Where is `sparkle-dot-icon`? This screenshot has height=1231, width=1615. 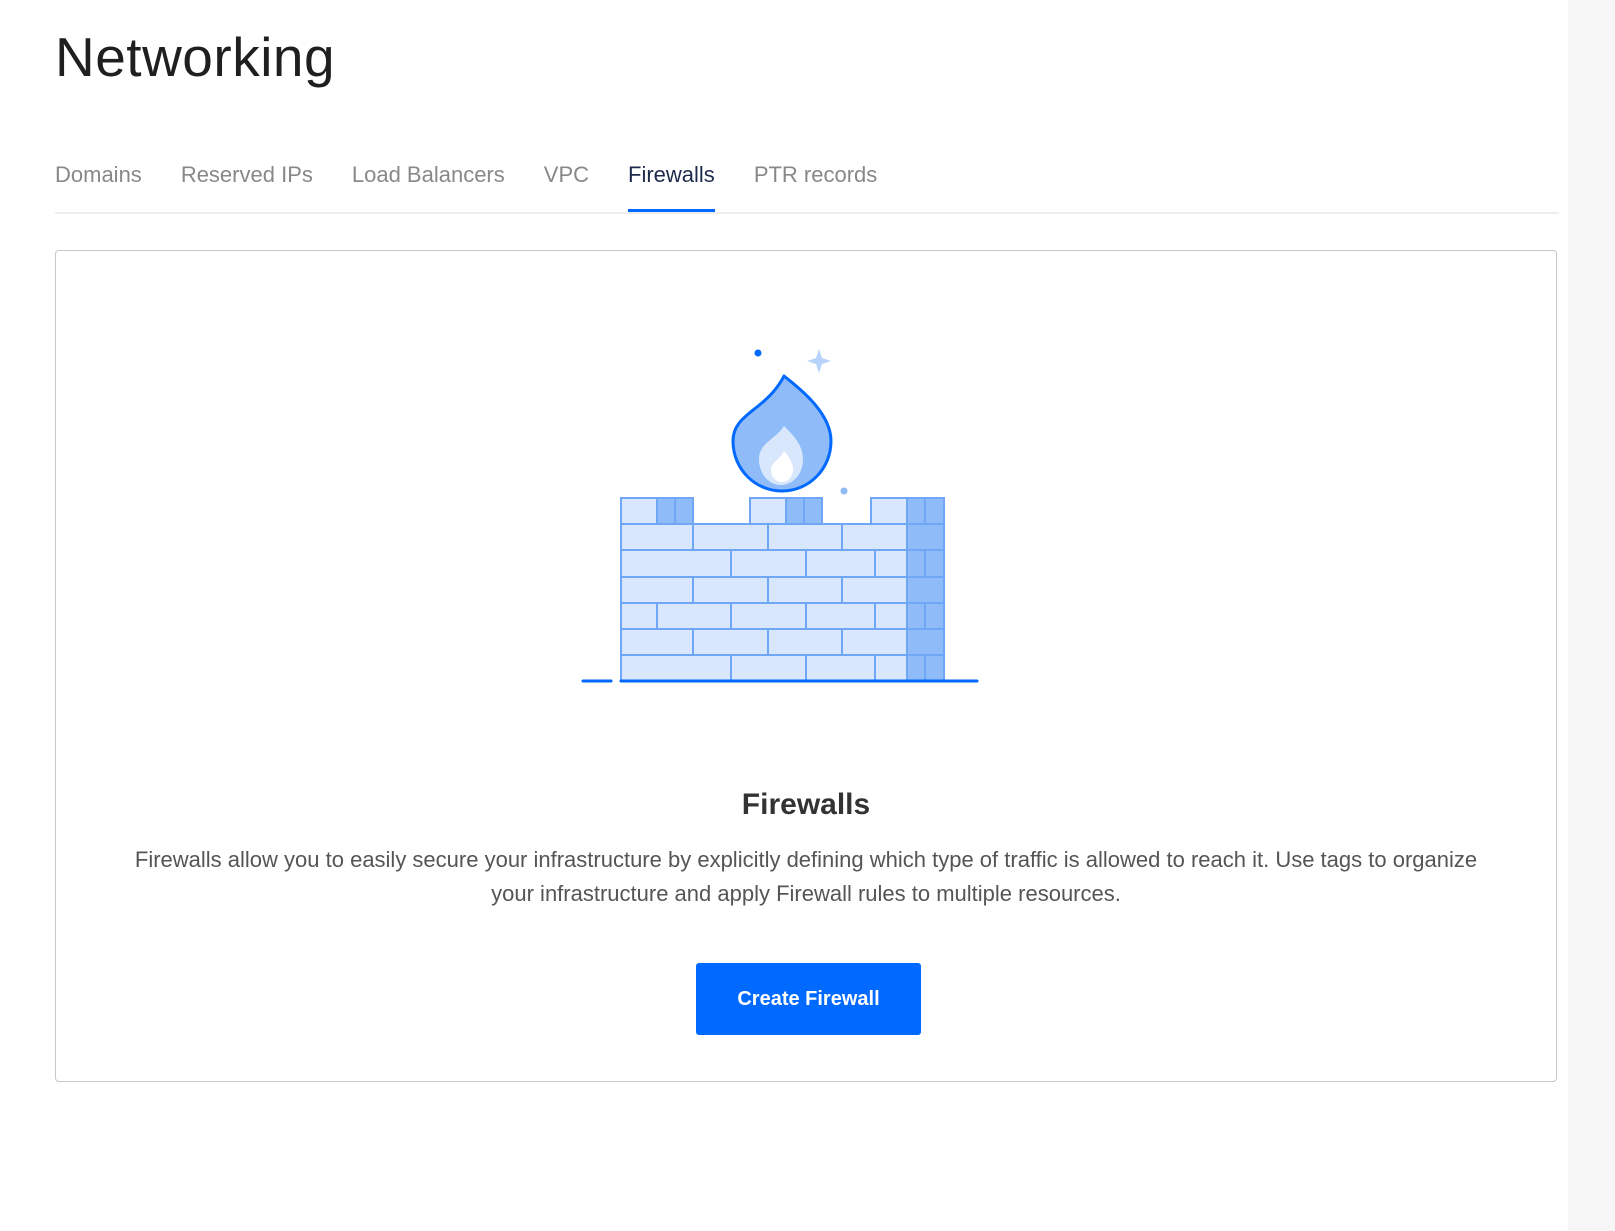 sparkle-dot-icon is located at coordinates (758, 353).